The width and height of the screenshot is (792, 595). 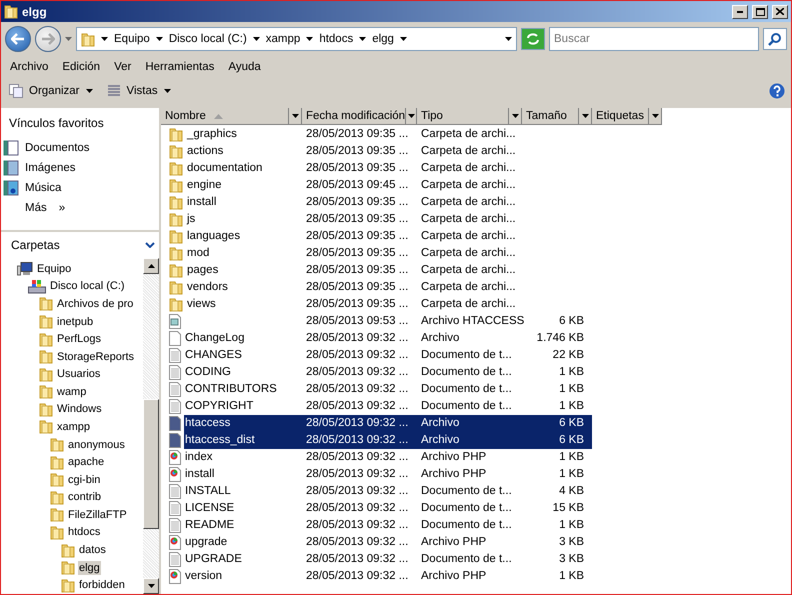 I want to click on favorite-link: Imágenes, so click(x=50, y=168).